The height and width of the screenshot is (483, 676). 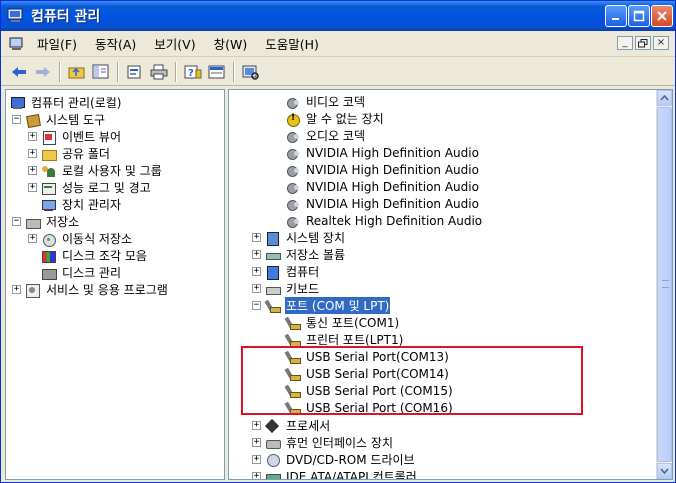 I want to click on device-category: + 프로세서, so click(x=291, y=425).